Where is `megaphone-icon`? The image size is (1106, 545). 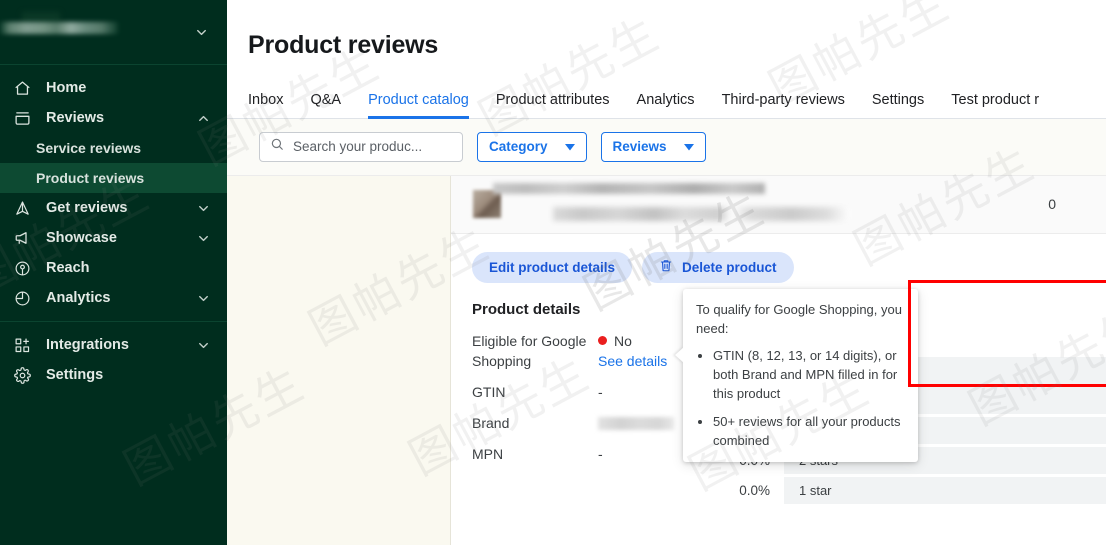
megaphone-icon is located at coordinates (25, 238).